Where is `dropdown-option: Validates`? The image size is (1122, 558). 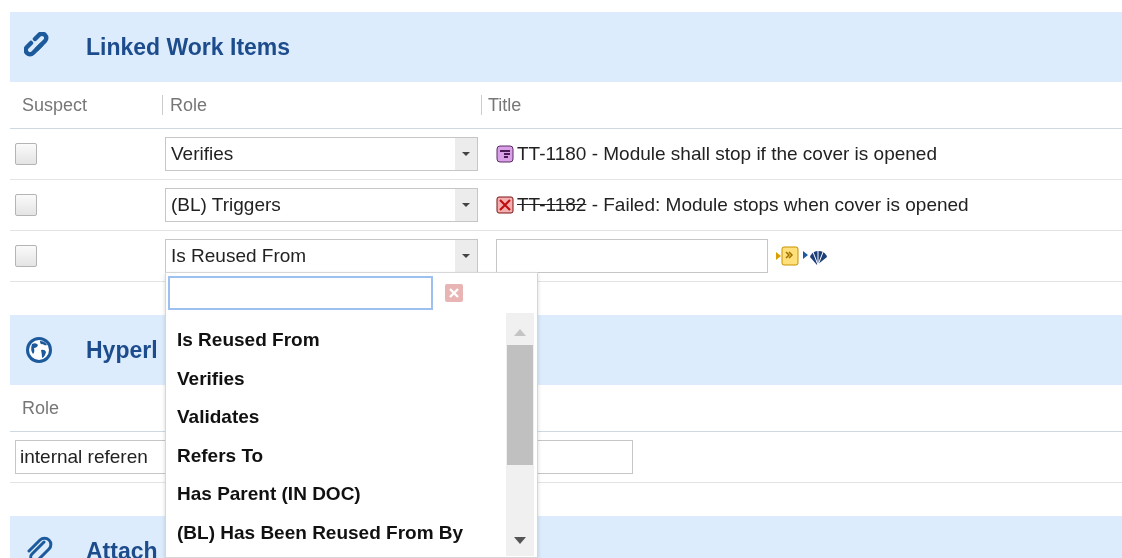
dropdown-option: Validates is located at coordinates (341, 417).